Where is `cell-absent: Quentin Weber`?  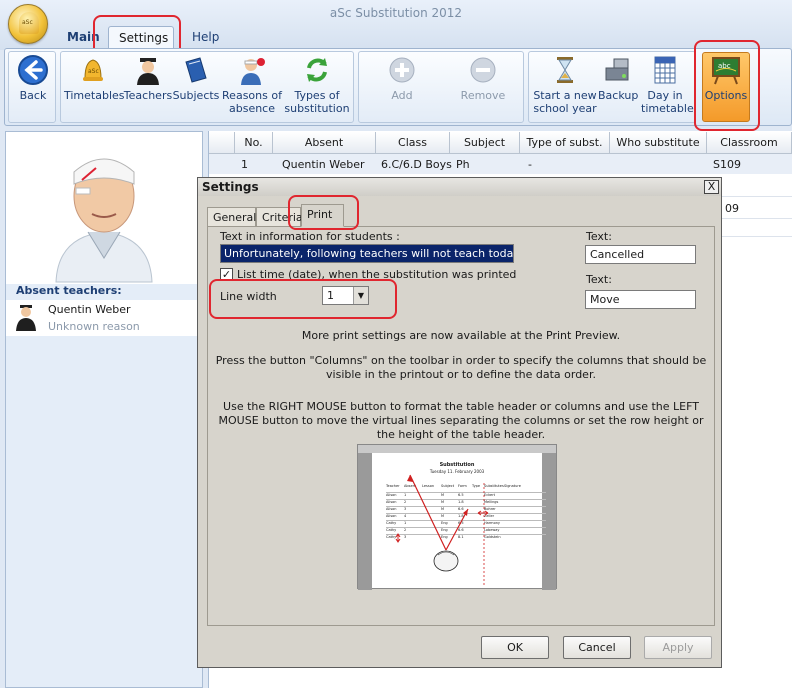
cell-absent: Quentin Weber is located at coordinates (323, 164).